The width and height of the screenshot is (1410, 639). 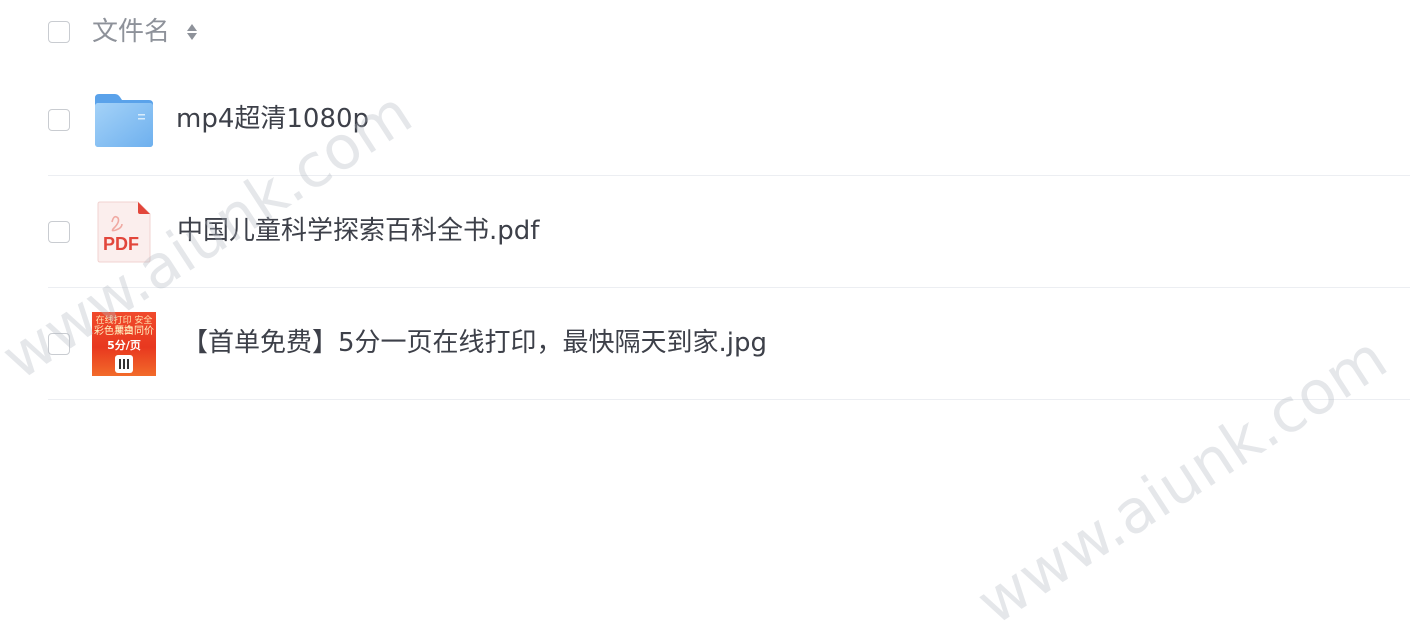 What do you see at coordinates (729, 399) in the screenshot?
I see `row-divider` at bounding box center [729, 399].